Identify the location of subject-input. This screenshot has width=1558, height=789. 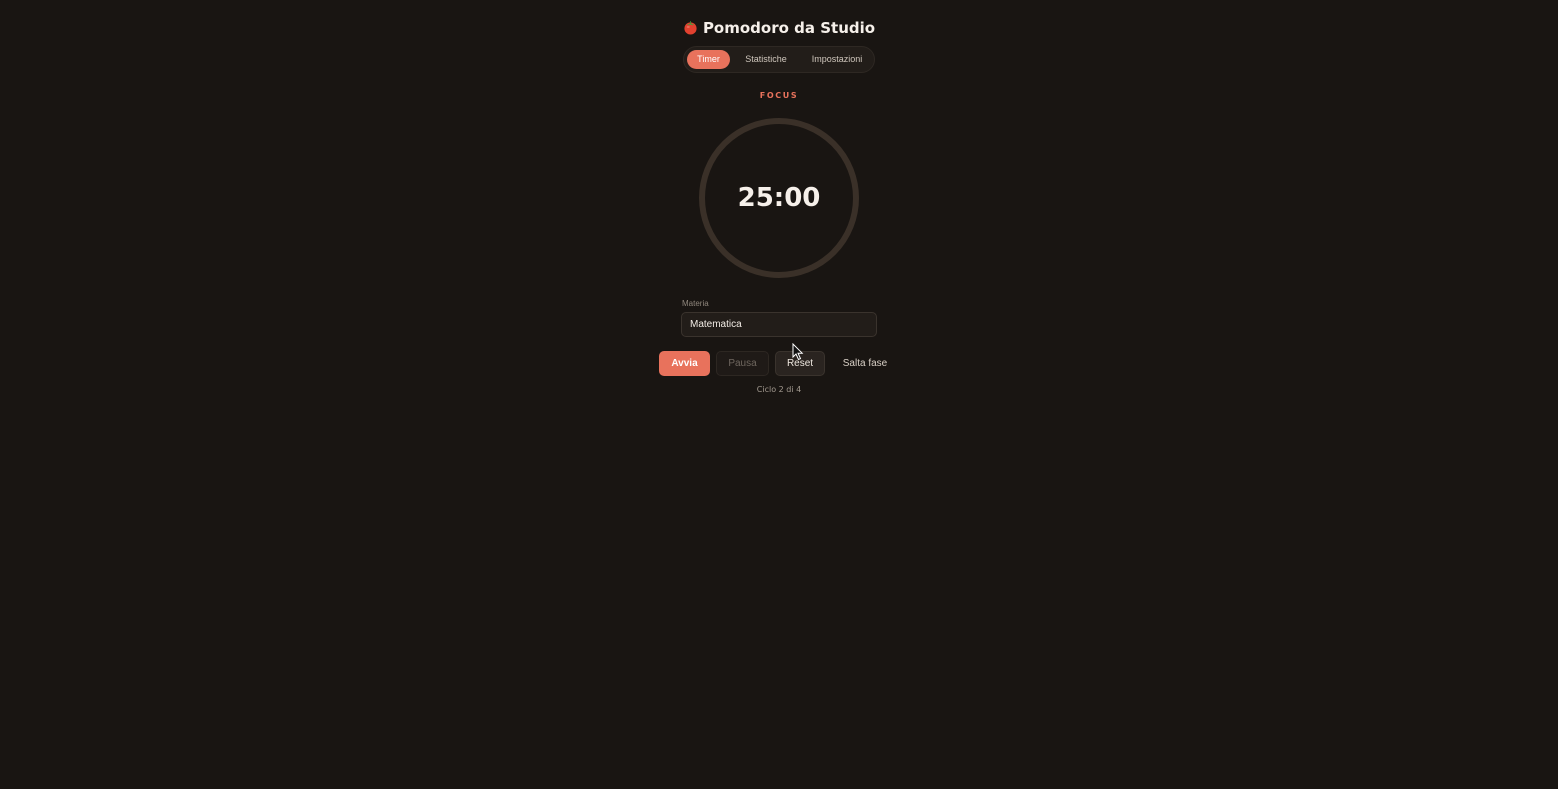
(779, 324).